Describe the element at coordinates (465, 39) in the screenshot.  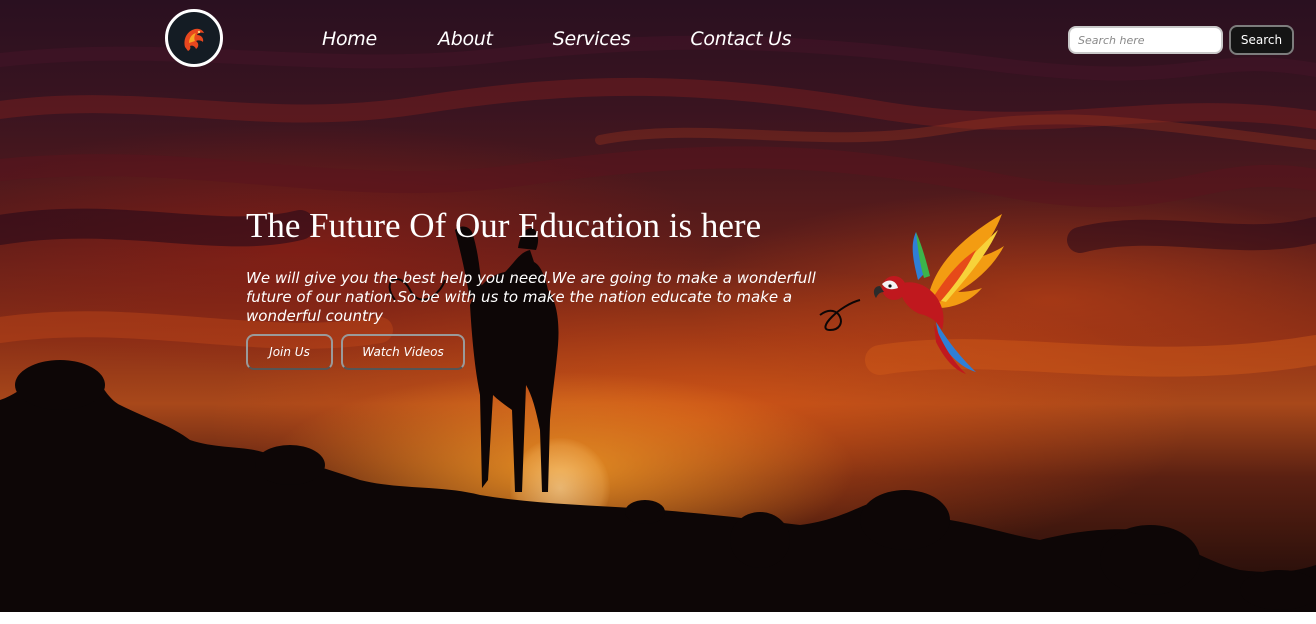
I see `nav-about: About` at that location.